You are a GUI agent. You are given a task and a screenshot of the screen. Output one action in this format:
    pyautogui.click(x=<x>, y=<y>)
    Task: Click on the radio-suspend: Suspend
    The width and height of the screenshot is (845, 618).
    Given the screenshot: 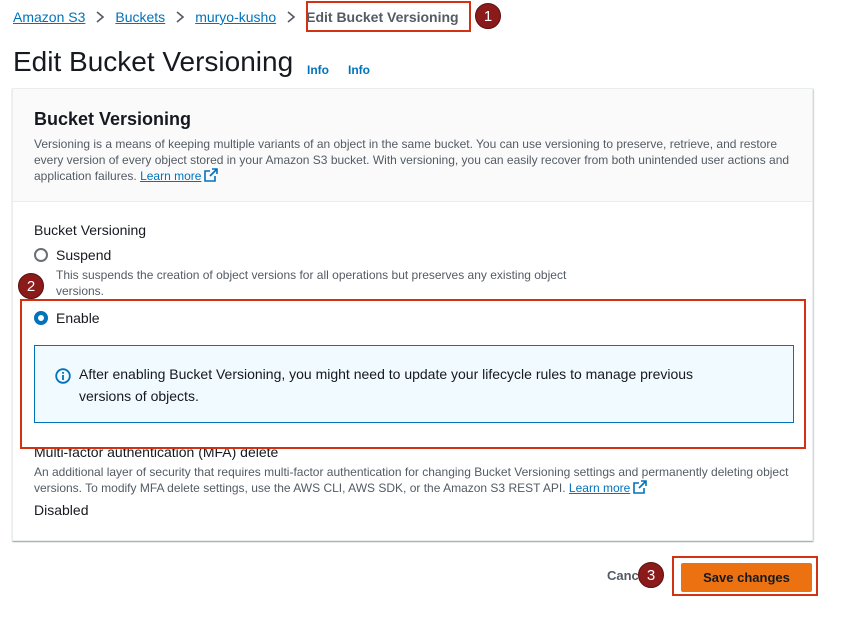 What is the action you would take?
    pyautogui.click(x=72, y=255)
    